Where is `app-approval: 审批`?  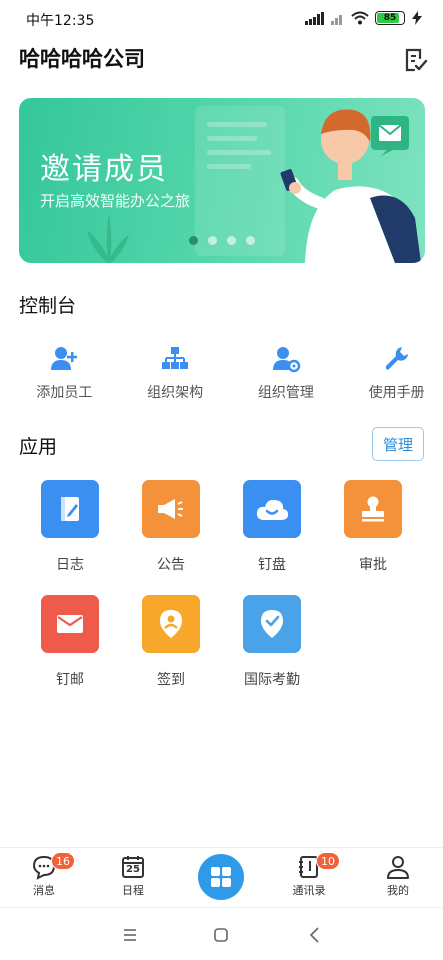 app-approval: 审批 is located at coordinates (373, 527).